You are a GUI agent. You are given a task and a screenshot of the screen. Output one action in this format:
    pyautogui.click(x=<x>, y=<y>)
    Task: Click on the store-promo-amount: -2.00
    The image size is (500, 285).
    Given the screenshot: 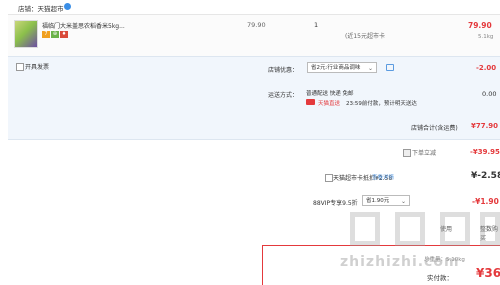 What is the action you would take?
    pyautogui.click(x=486, y=68)
    